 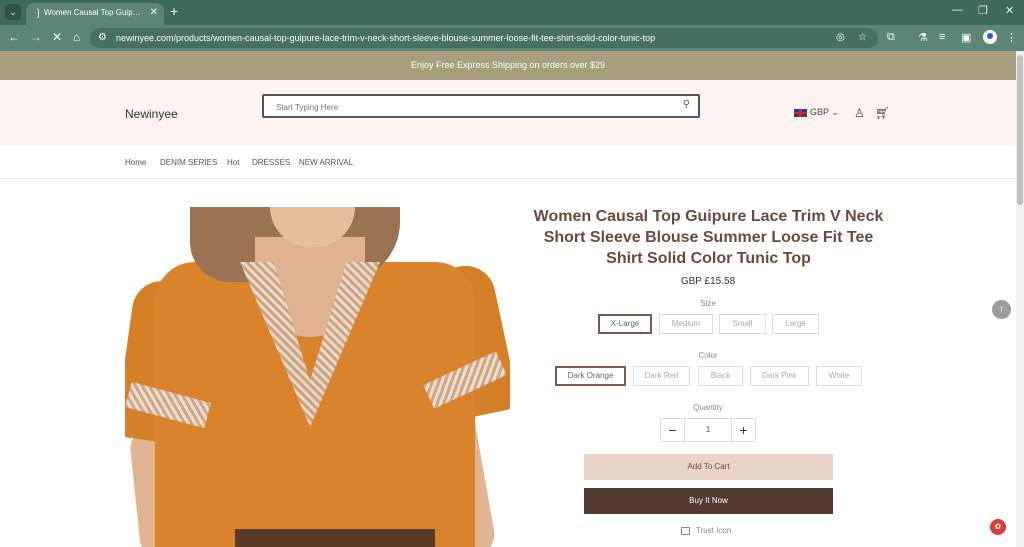 I want to click on window-close-icon: ✕, so click(x=1009, y=10).